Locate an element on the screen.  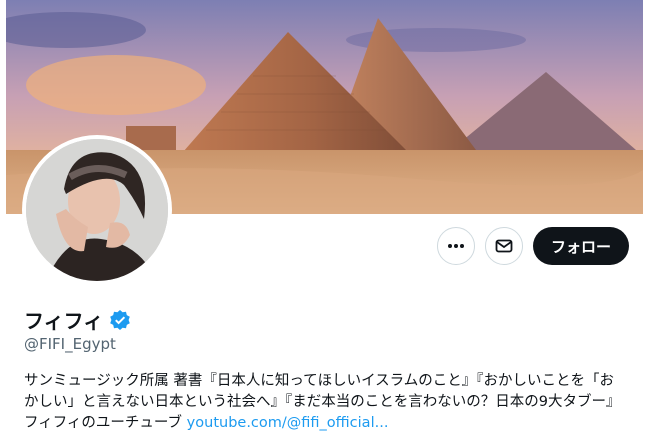
profile-avatar is located at coordinates (97, 210).